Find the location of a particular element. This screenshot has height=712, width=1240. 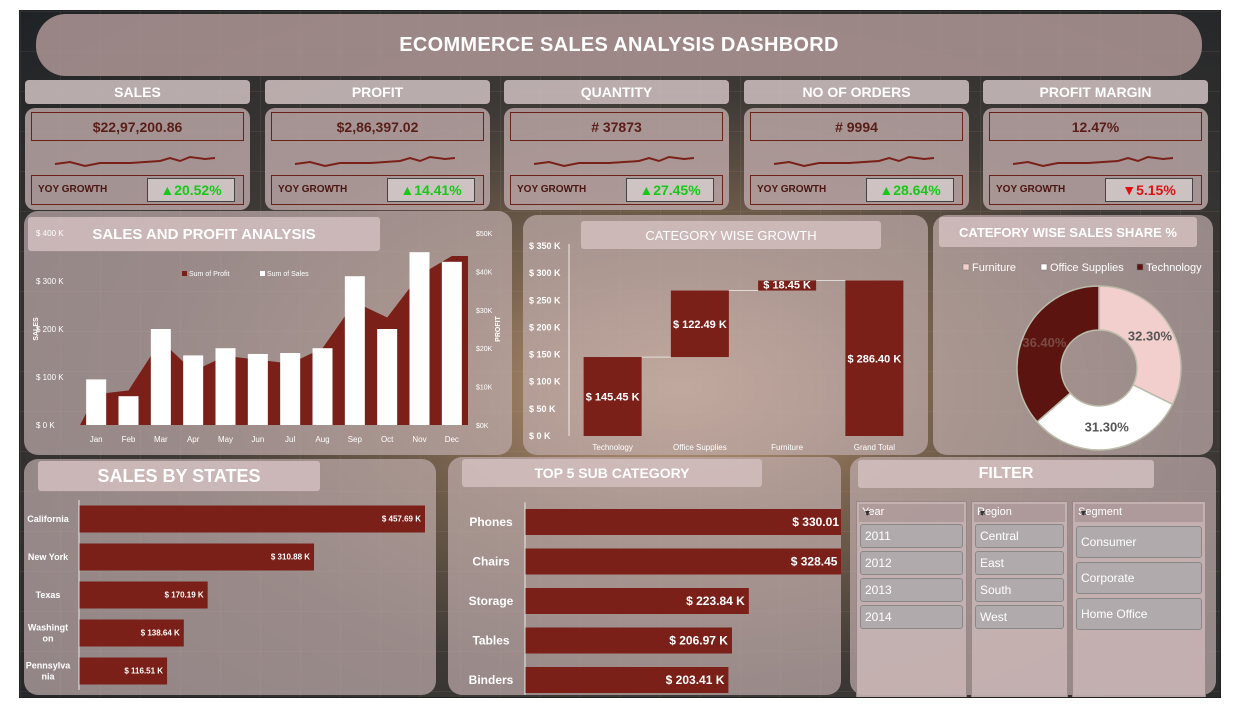

legend-profit-swatch is located at coordinates (184, 273).